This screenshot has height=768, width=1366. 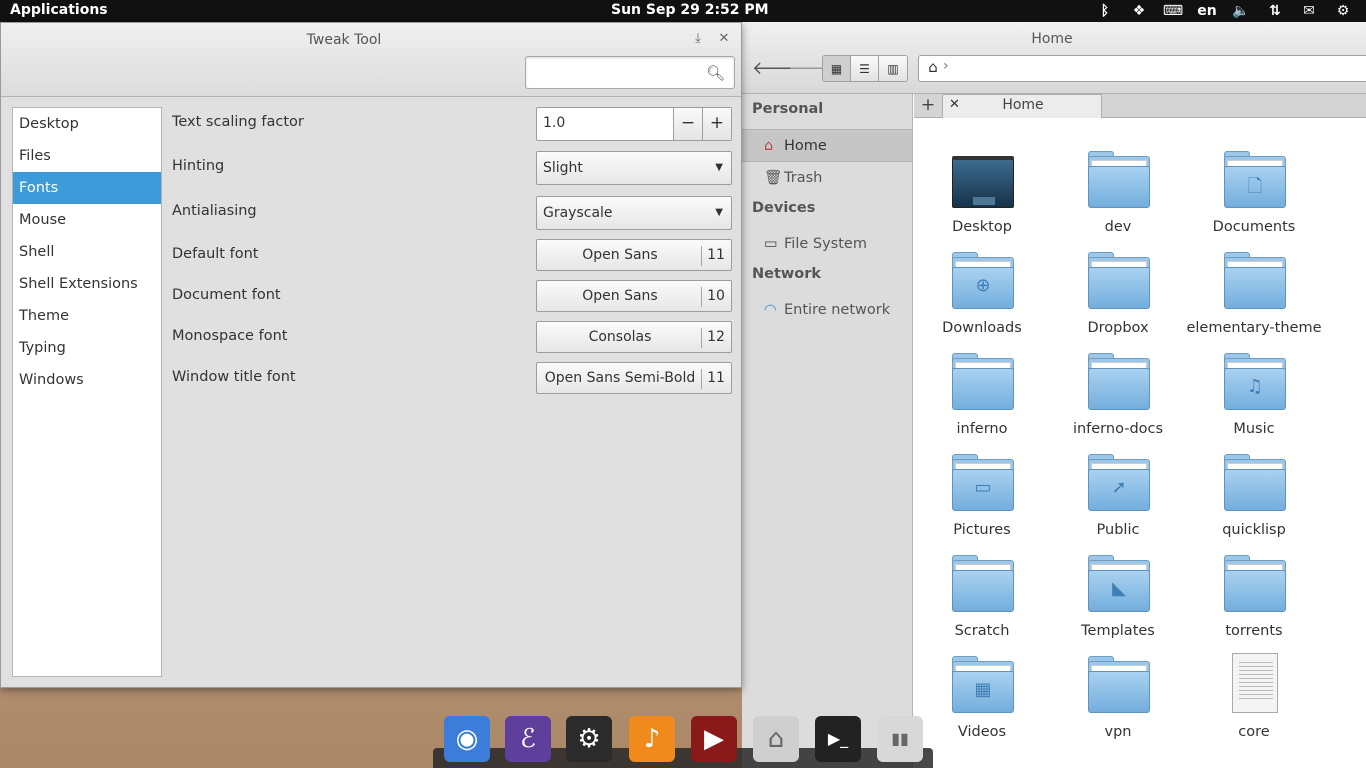 I want to click on file-name: Pictures, so click(x=982, y=530).